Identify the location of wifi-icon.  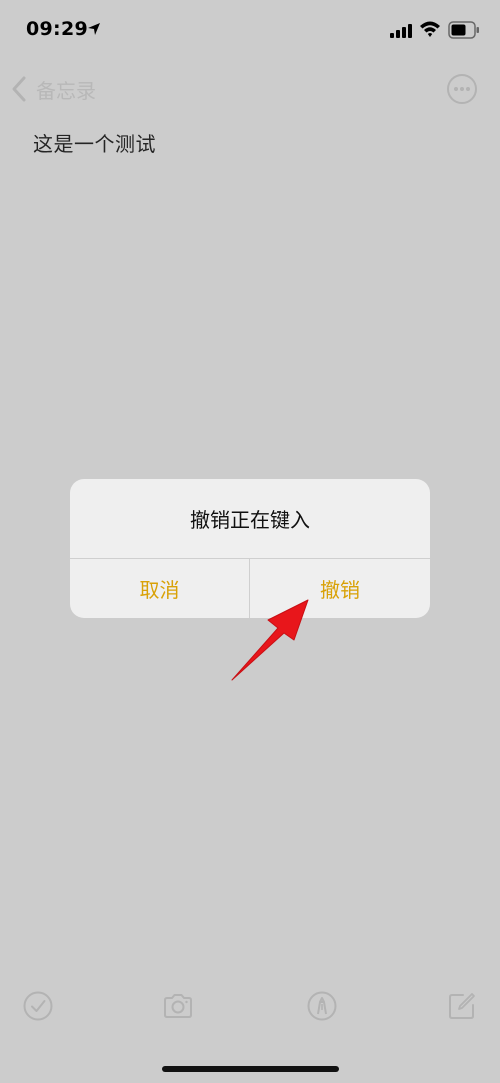
(430, 29).